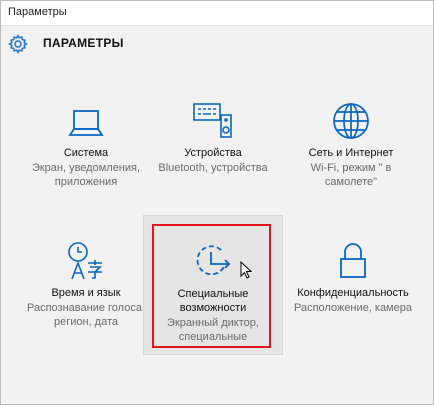 The height and width of the screenshot is (405, 434). Describe the element at coordinates (37, 12) in the screenshot. I see `window-title: Параметры` at that location.